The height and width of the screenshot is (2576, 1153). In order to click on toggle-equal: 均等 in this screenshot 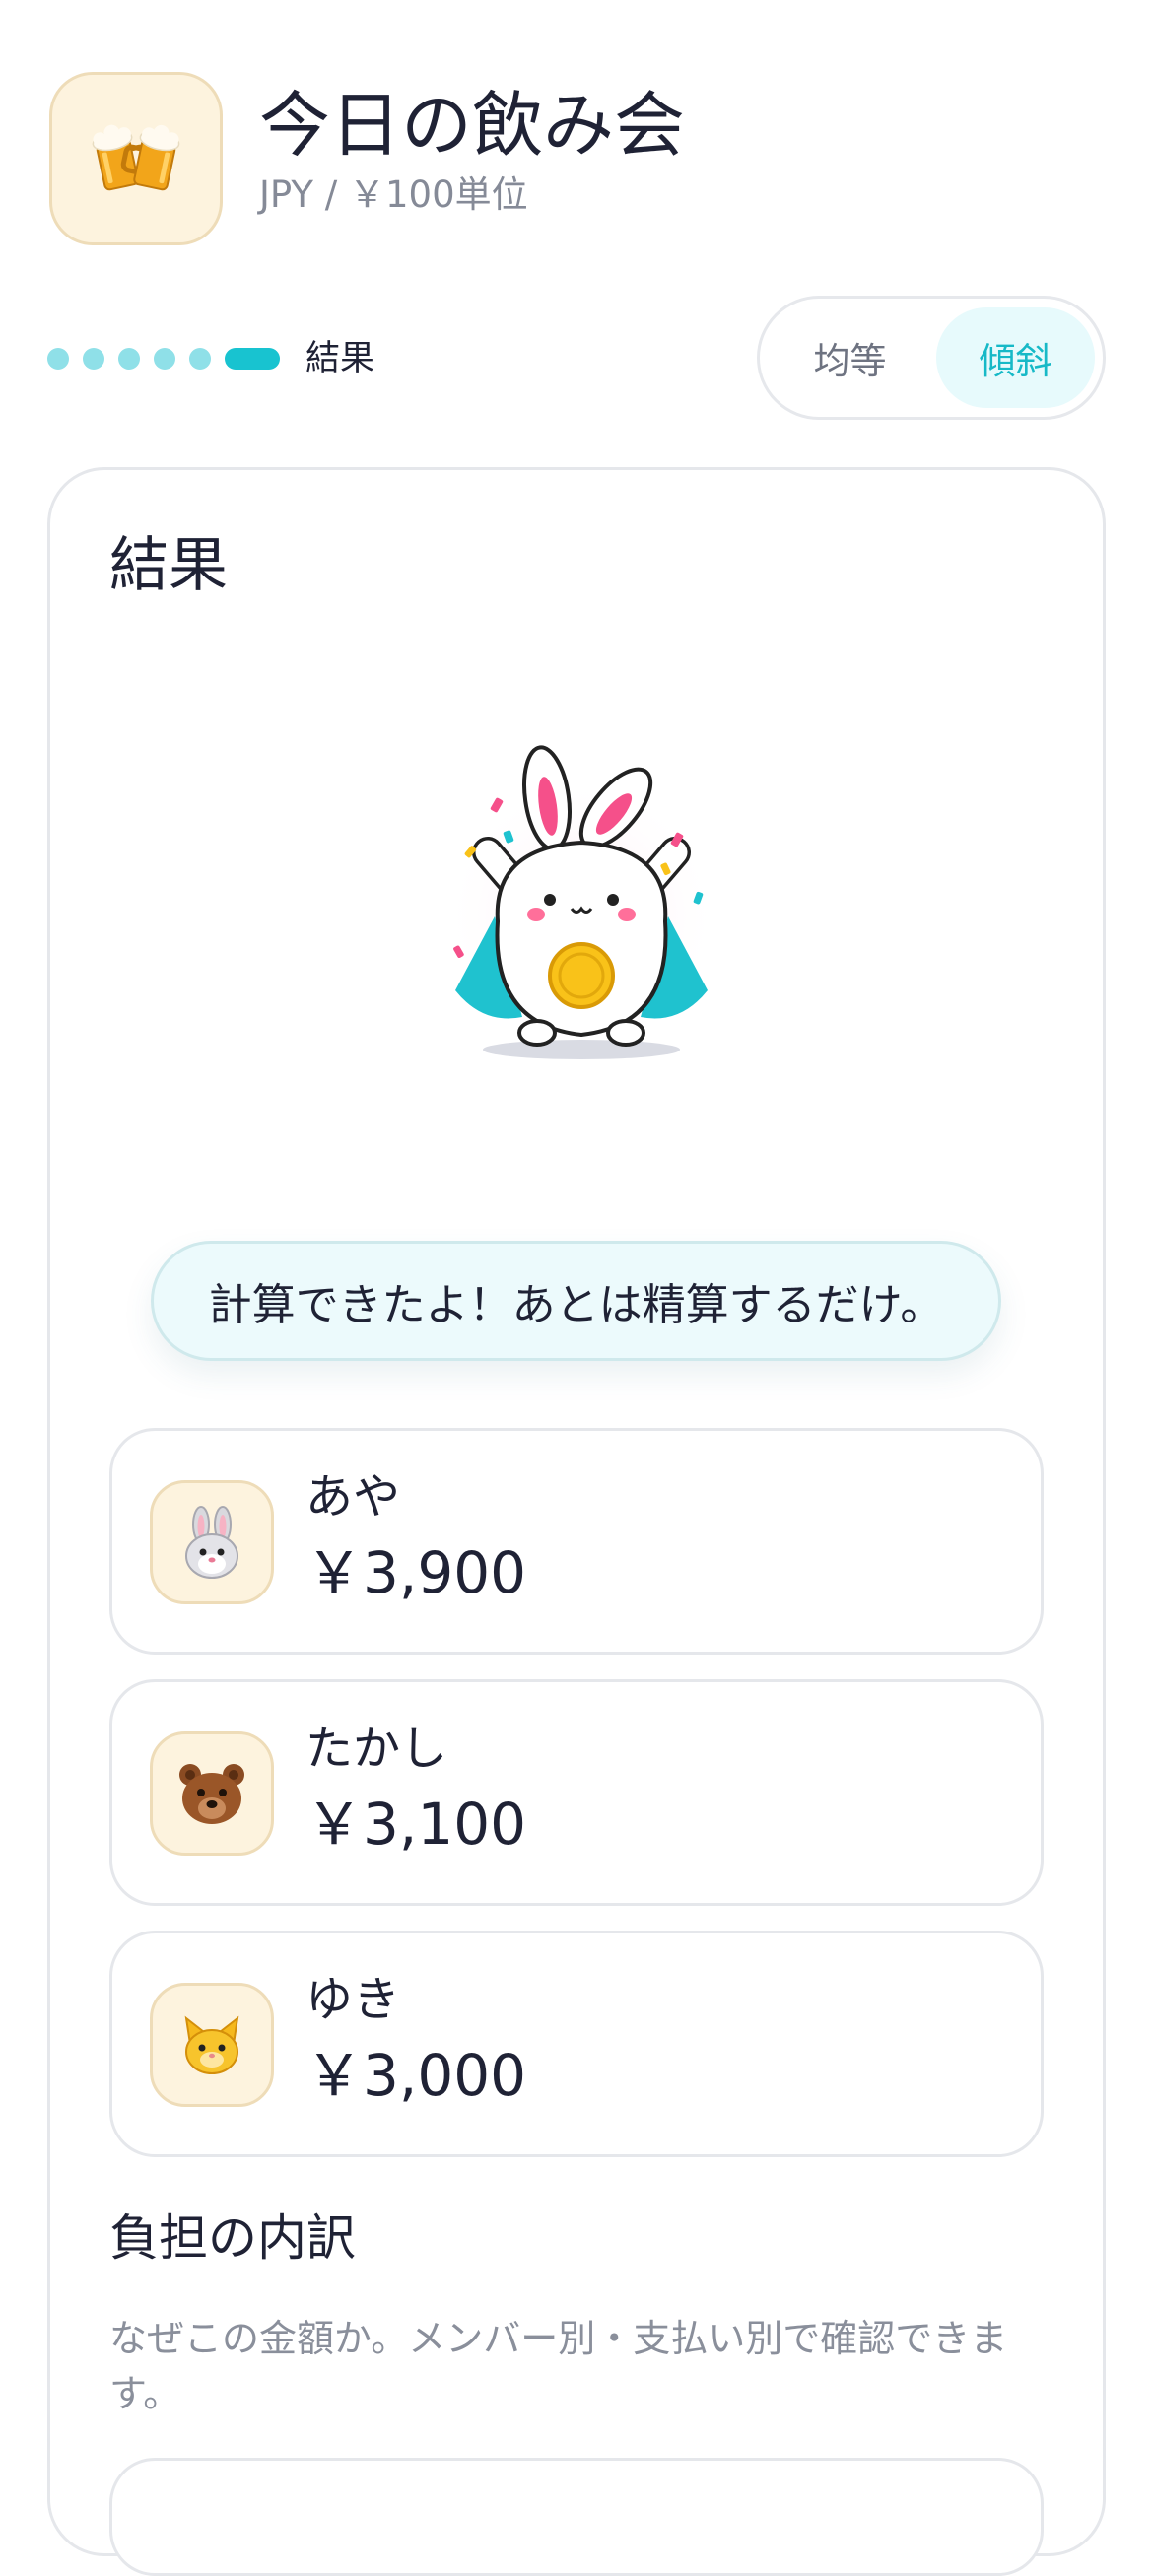, I will do `click(850, 357)`.